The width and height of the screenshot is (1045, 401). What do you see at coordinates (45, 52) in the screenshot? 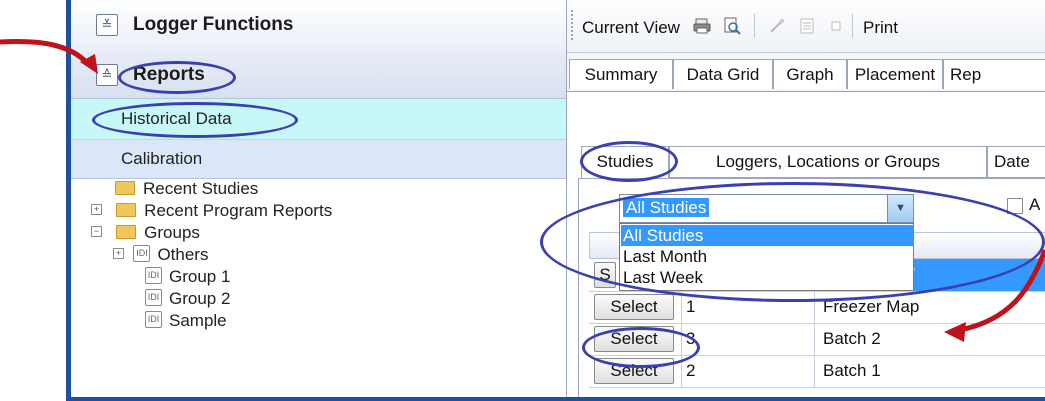
I see `red-arrow-reports` at bounding box center [45, 52].